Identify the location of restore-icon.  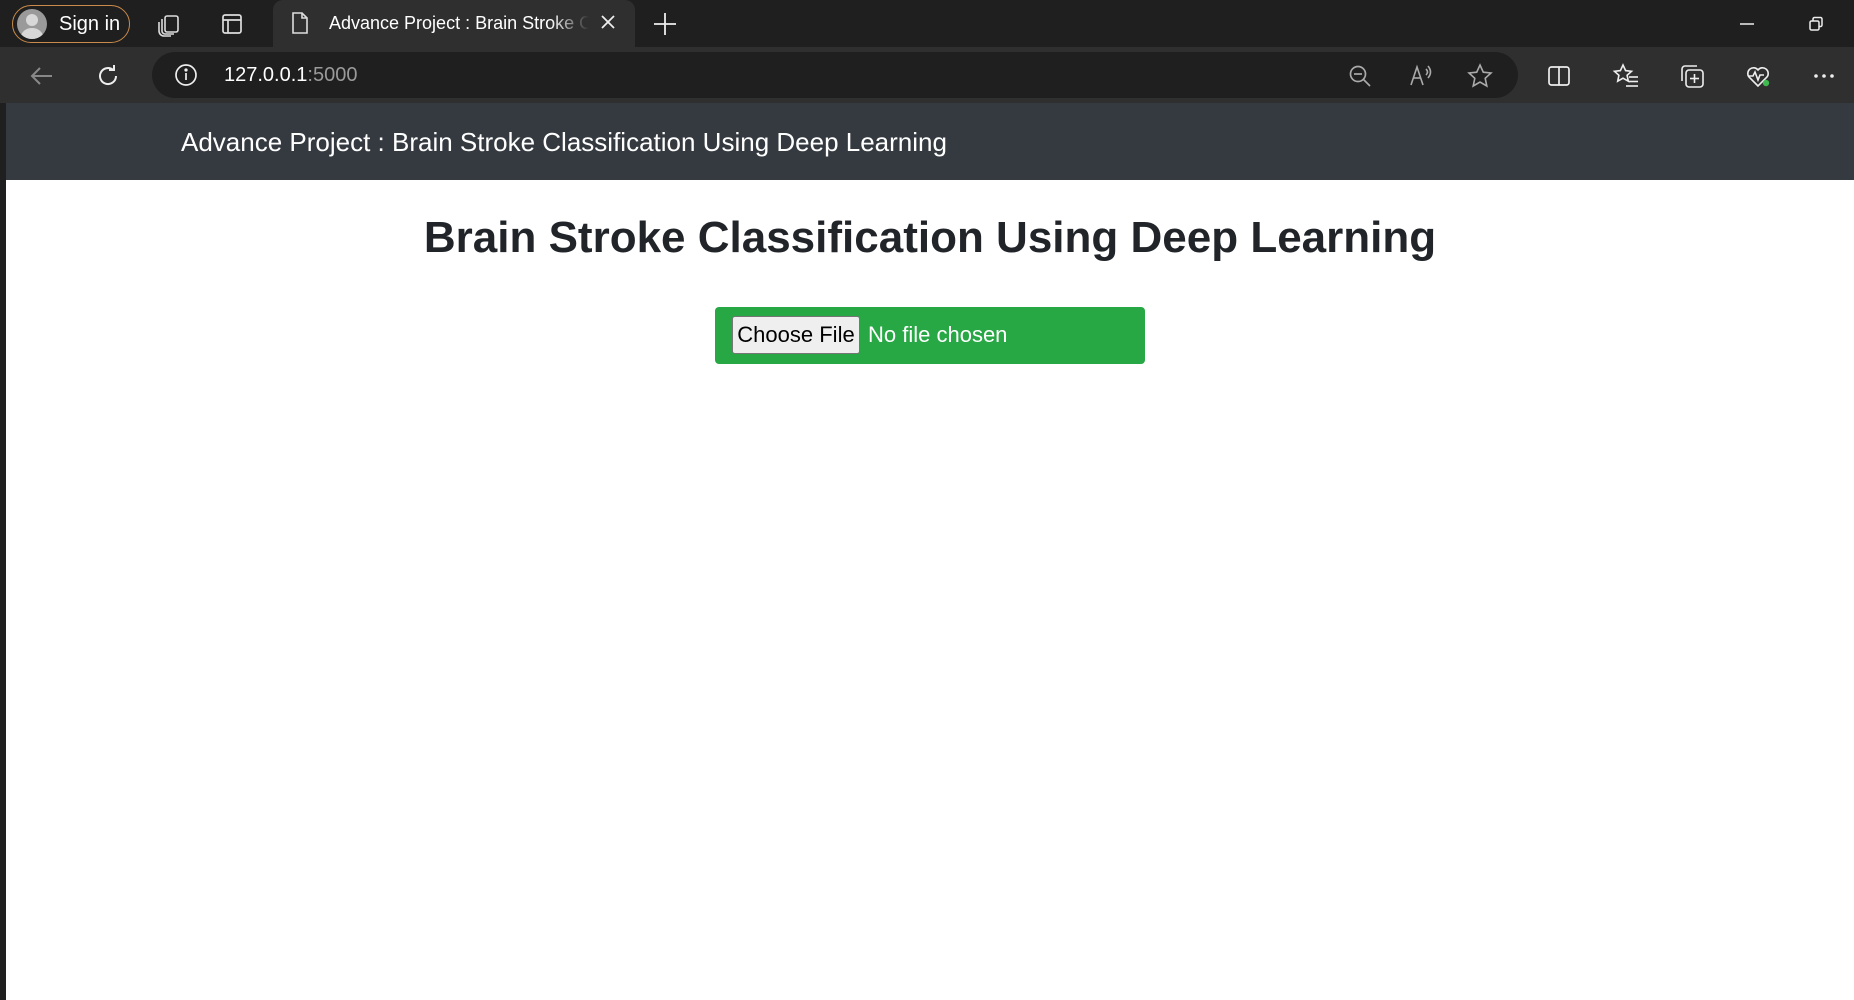
(1816, 24).